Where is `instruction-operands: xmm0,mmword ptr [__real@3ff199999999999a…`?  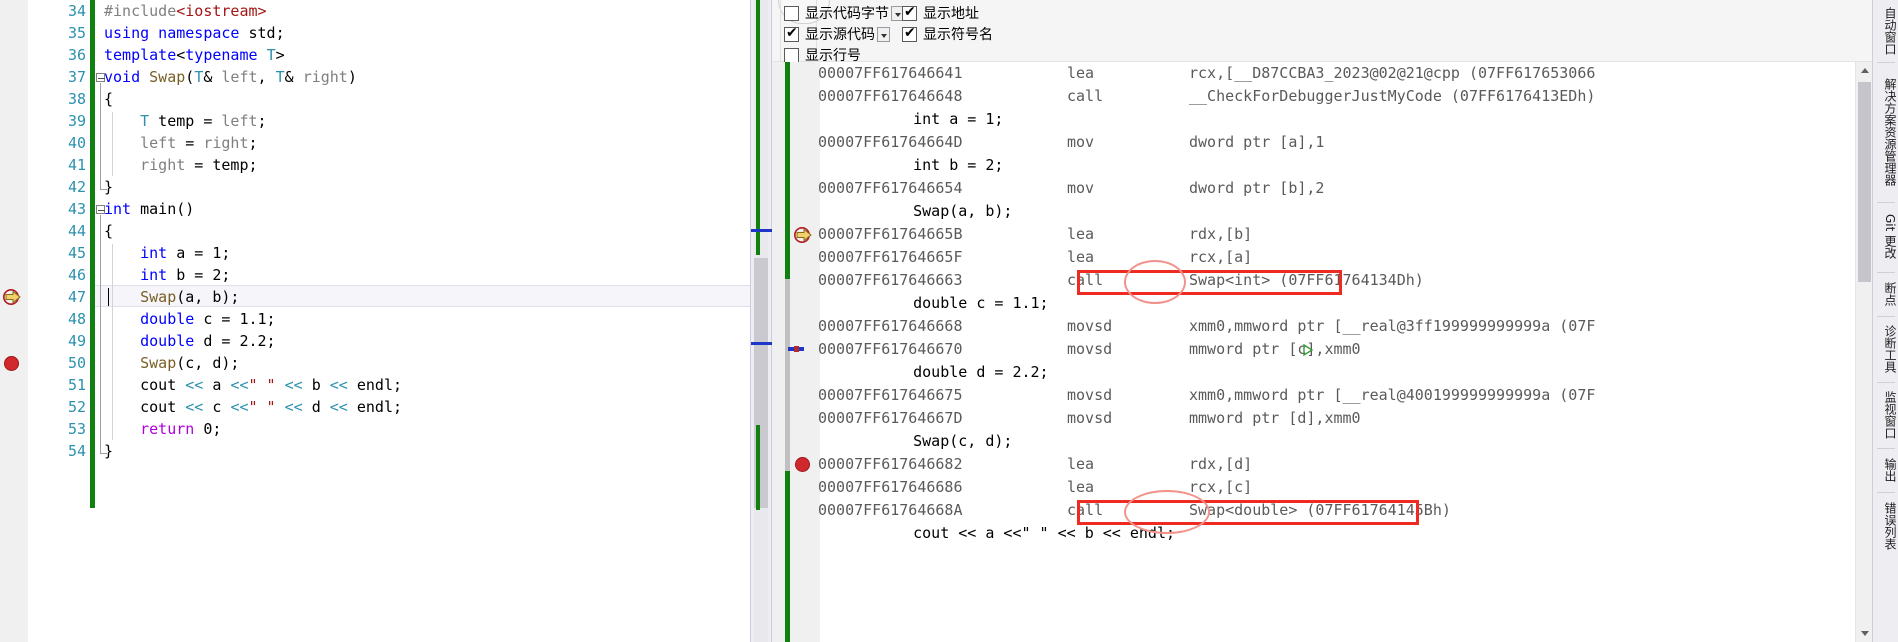 instruction-operands: xmm0,mmword ptr [__real@3ff199999999999a… is located at coordinates (1392, 326).